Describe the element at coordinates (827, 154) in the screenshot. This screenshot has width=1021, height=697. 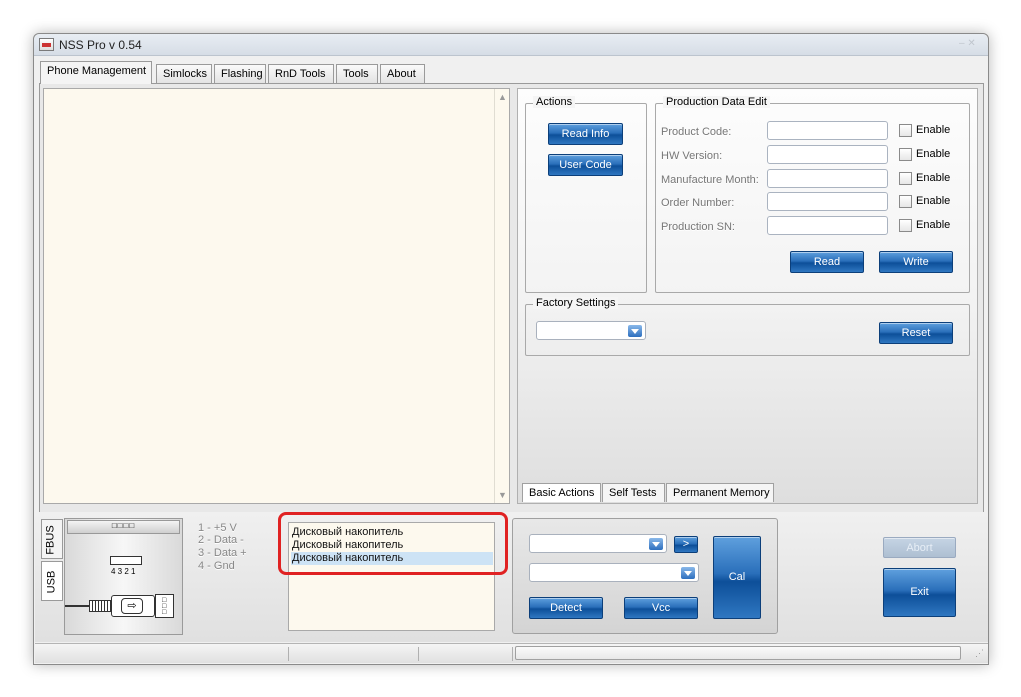
I see `hw-version-input` at that location.